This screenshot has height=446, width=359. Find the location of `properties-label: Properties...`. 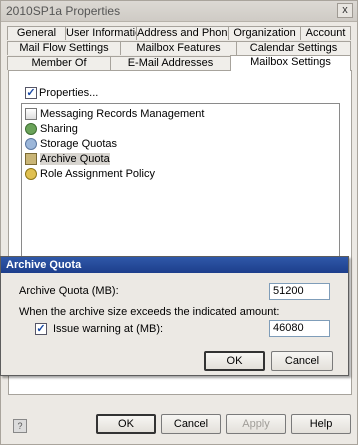

properties-label: Properties... is located at coordinates (69, 93).